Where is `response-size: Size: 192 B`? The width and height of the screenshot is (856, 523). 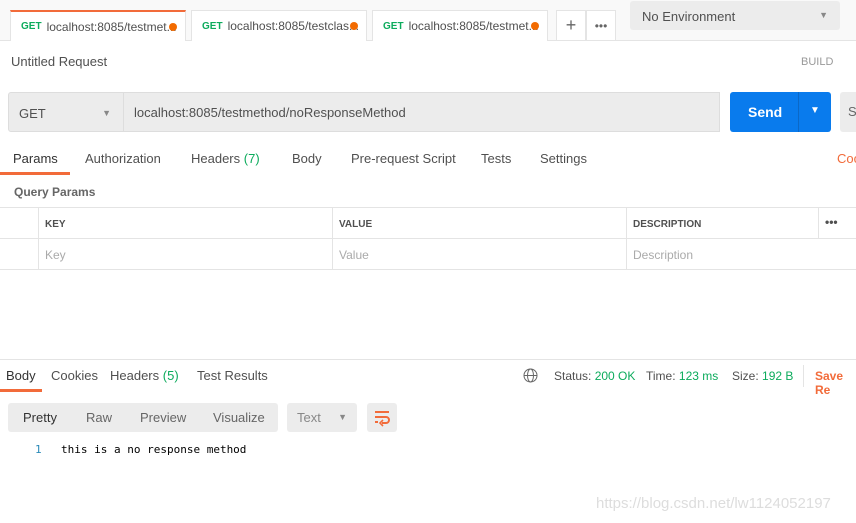
response-size: Size: 192 B is located at coordinates (762, 376).